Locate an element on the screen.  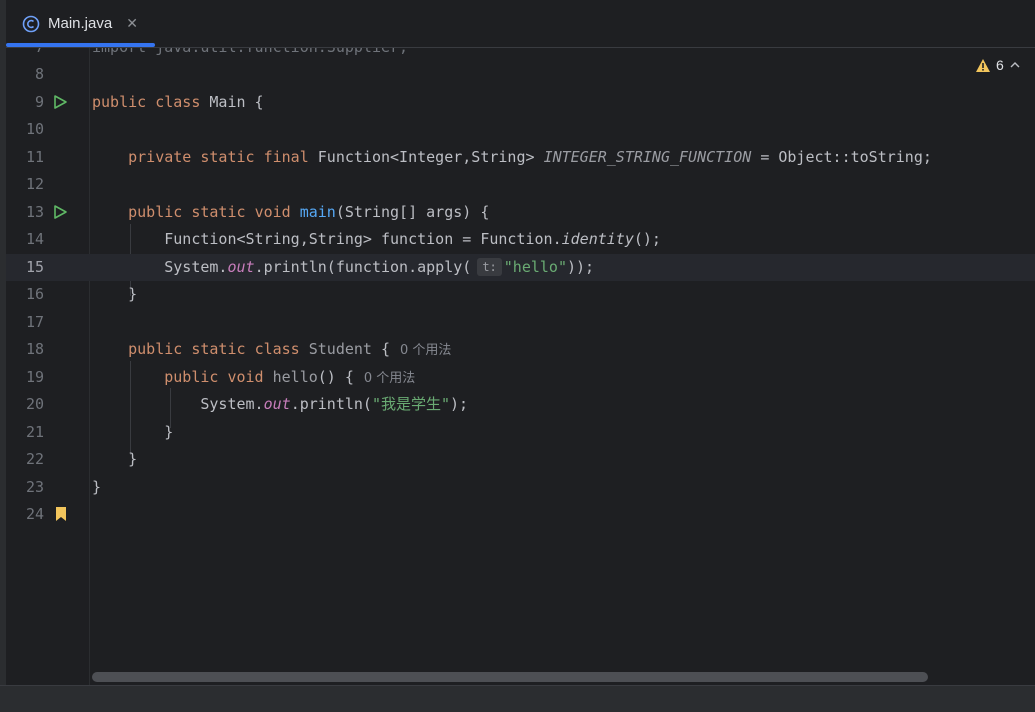
line-number: 14 is located at coordinates (34, 239).